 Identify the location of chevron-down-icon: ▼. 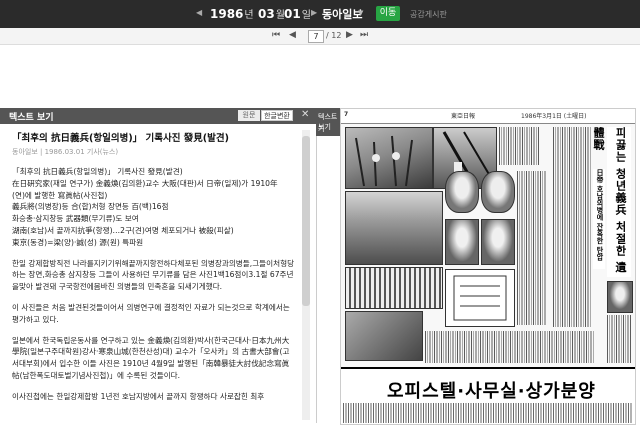
(360, 13).